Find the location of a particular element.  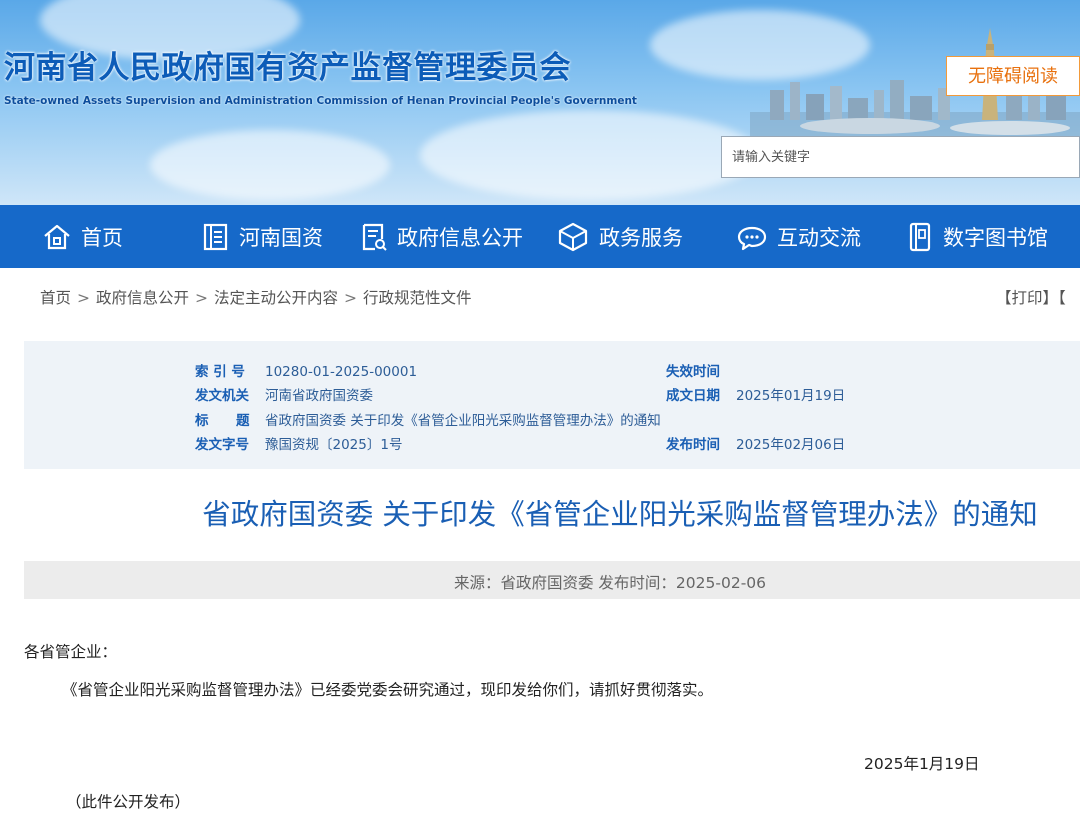

breadcrumb-statutory-content: 法定主动公开内容 is located at coordinates (276, 298).